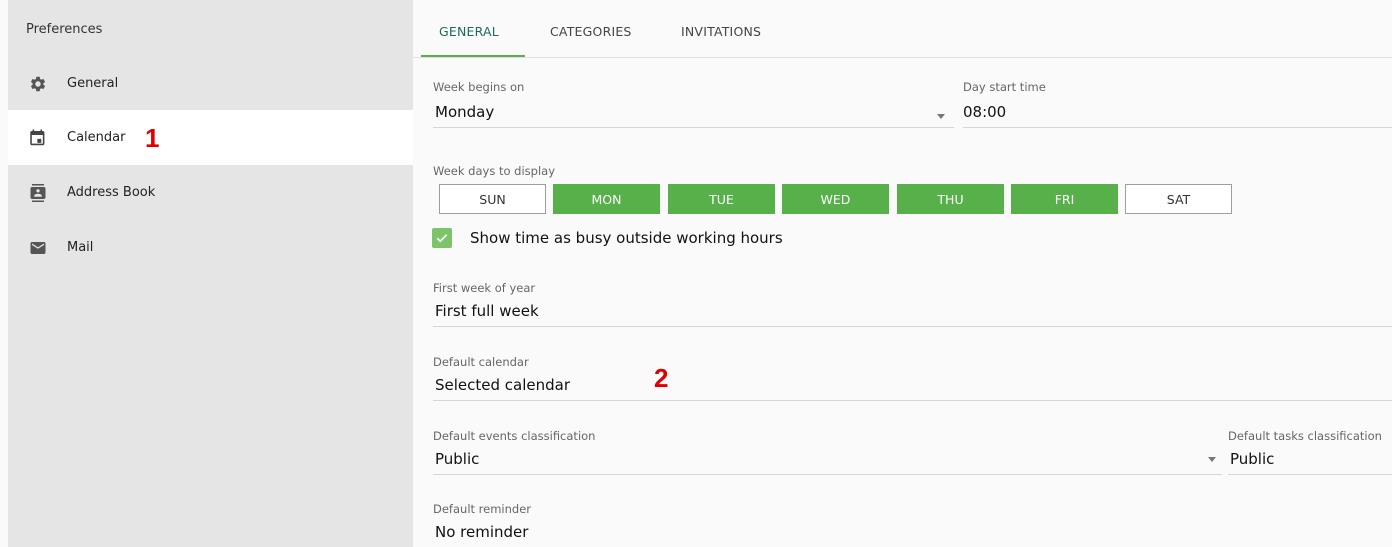 The width and height of the screenshot is (1392, 547). I want to click on tab-bar: GENERAL CATEGORIES INVITATIONS, so click(902, 29).